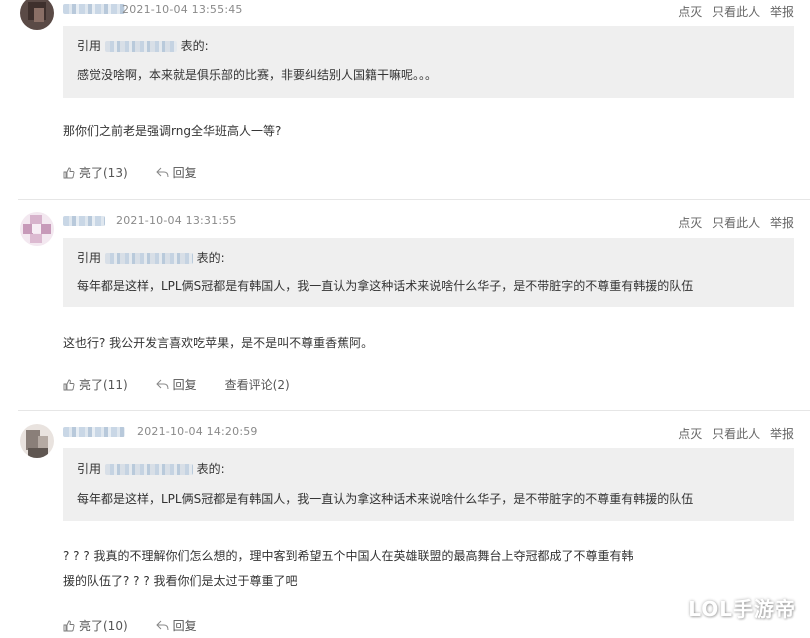 The width and height of the screenshot is (810, 638). What do you see at coordinates (428, 62) in the screenshot?
I see `quoted-comment: 引用 表的: 感觉没啥啊，本来就是俱乐部的比赛，非要纠结别人国籍干嘛呢。。。` at bounding box center [428, 62].